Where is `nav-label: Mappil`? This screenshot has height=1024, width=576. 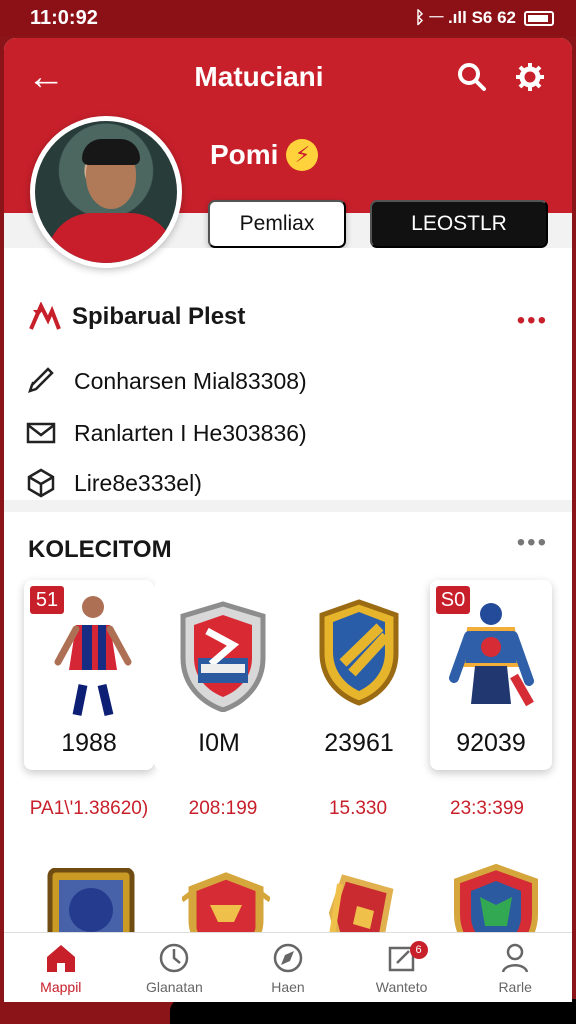 nav-label: Mappil is located at coordinates (61, 986).